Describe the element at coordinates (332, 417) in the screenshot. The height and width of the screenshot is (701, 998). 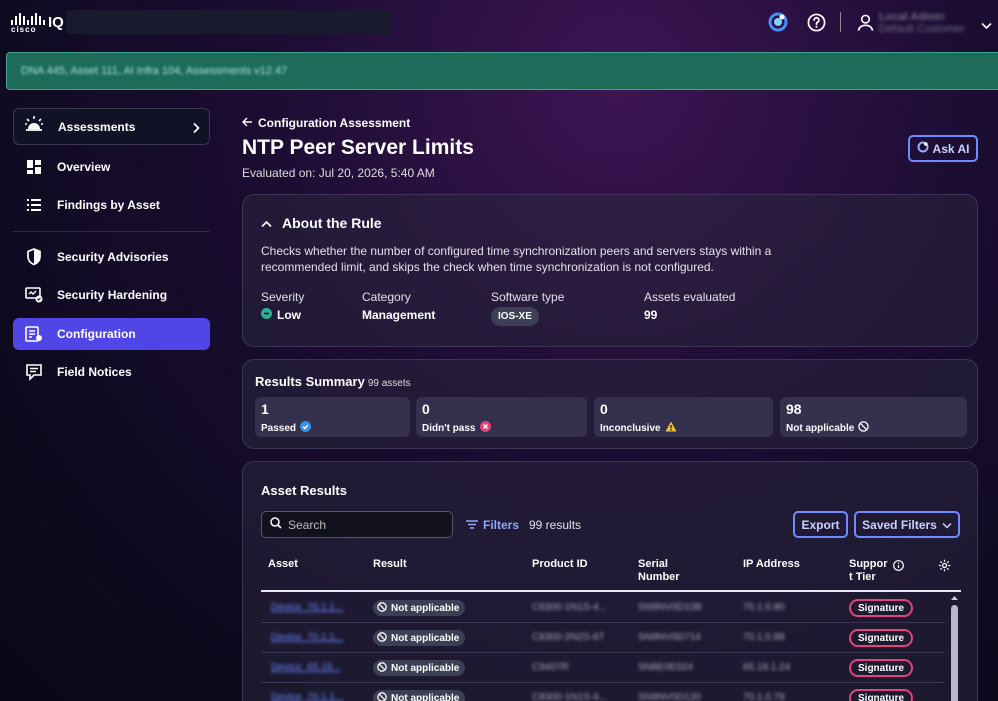
I see `stat-passed: 1 Passed` at that location.